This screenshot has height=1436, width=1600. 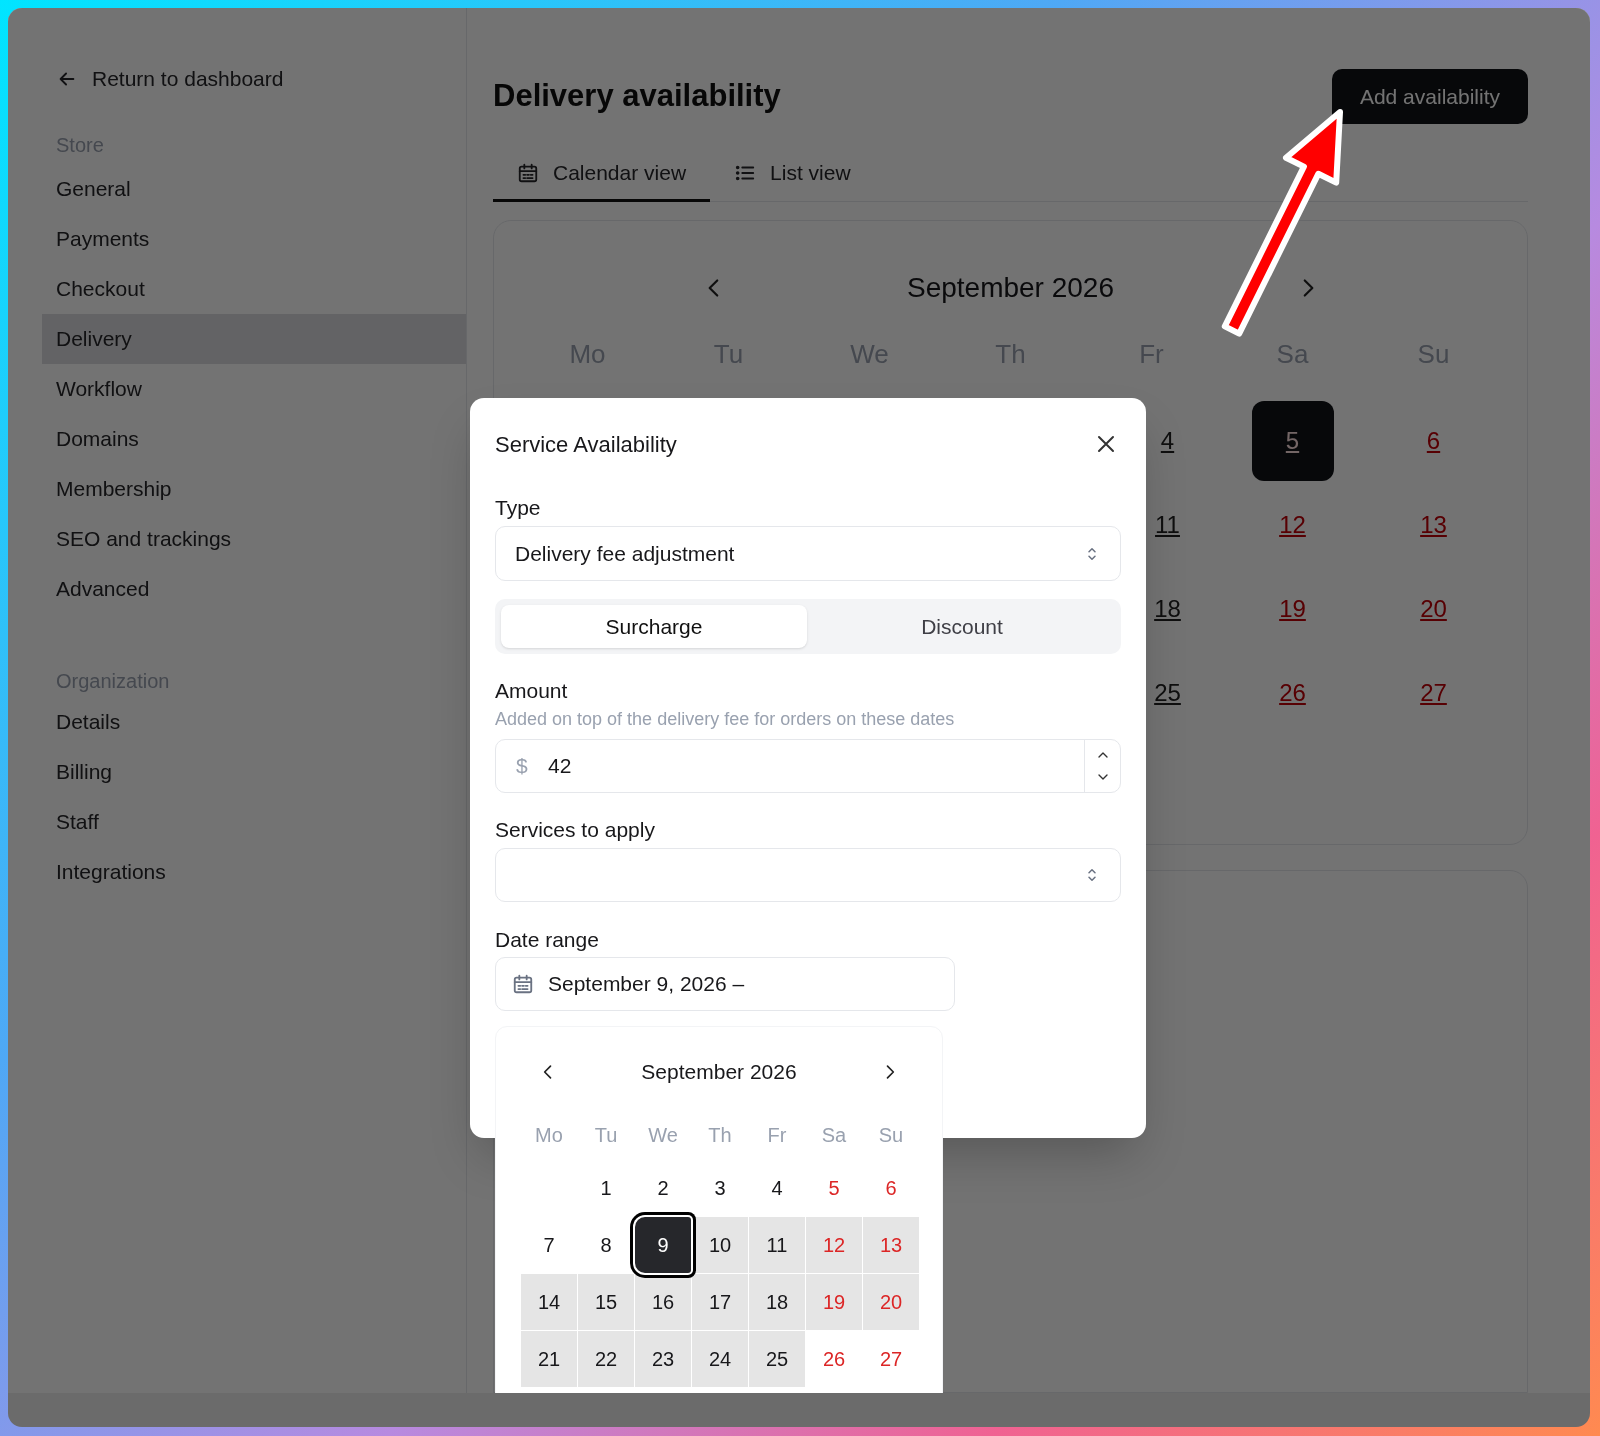 What do you see at coordinates (777, 1245) in the screenshot?
I see `date-cell: 11` at bounding box center [777, 1245].